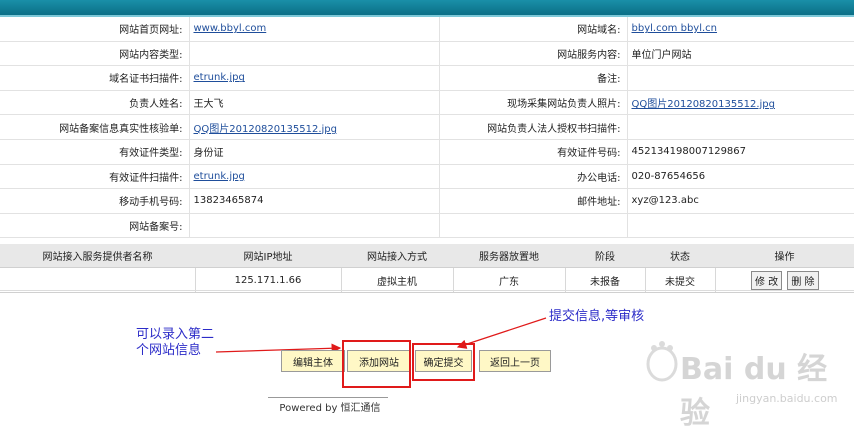 The height and width of the screenshot is (432, 854). I want to click on footer-text: Powered by 恒汇通信, so click(330, 408).